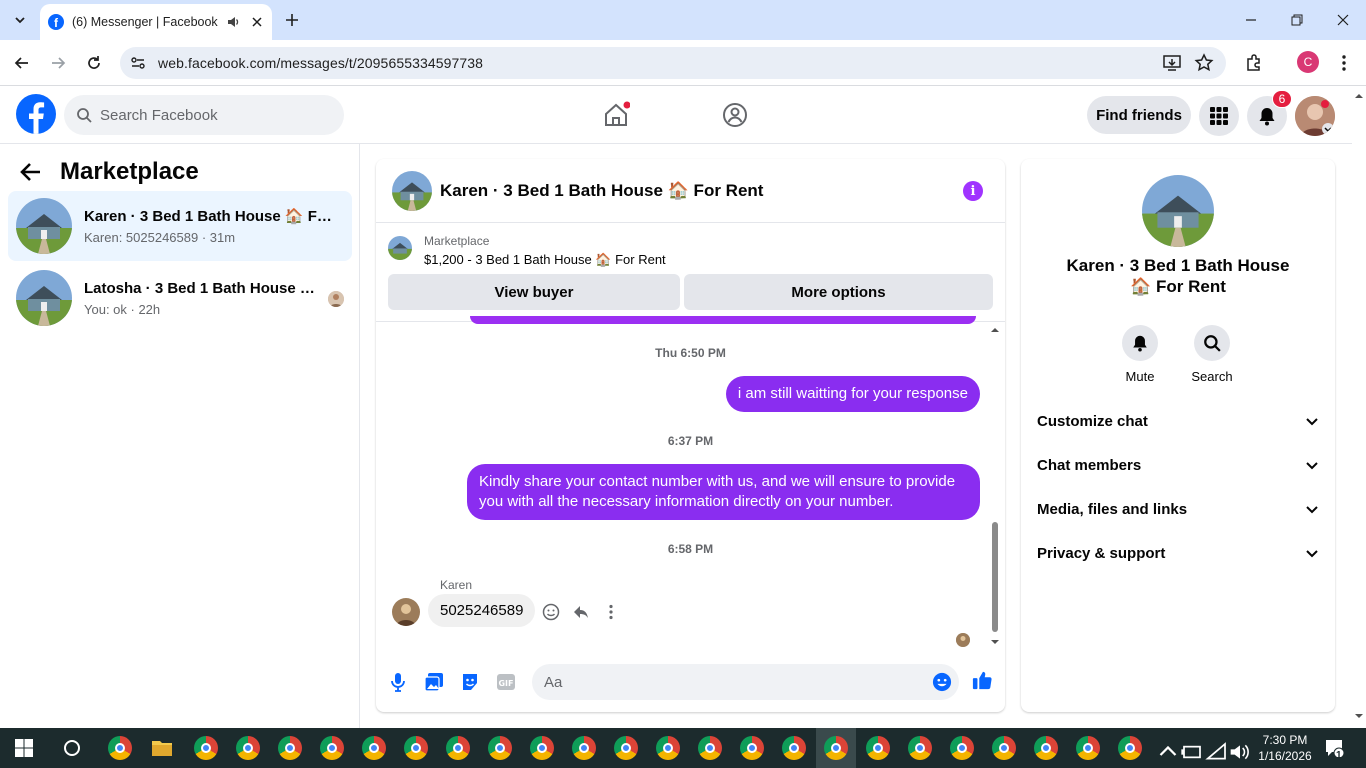  What do you see at coordinates (973, 191) in the screenshot?
I see `info-icon: i` at bounding box center [973, 191].